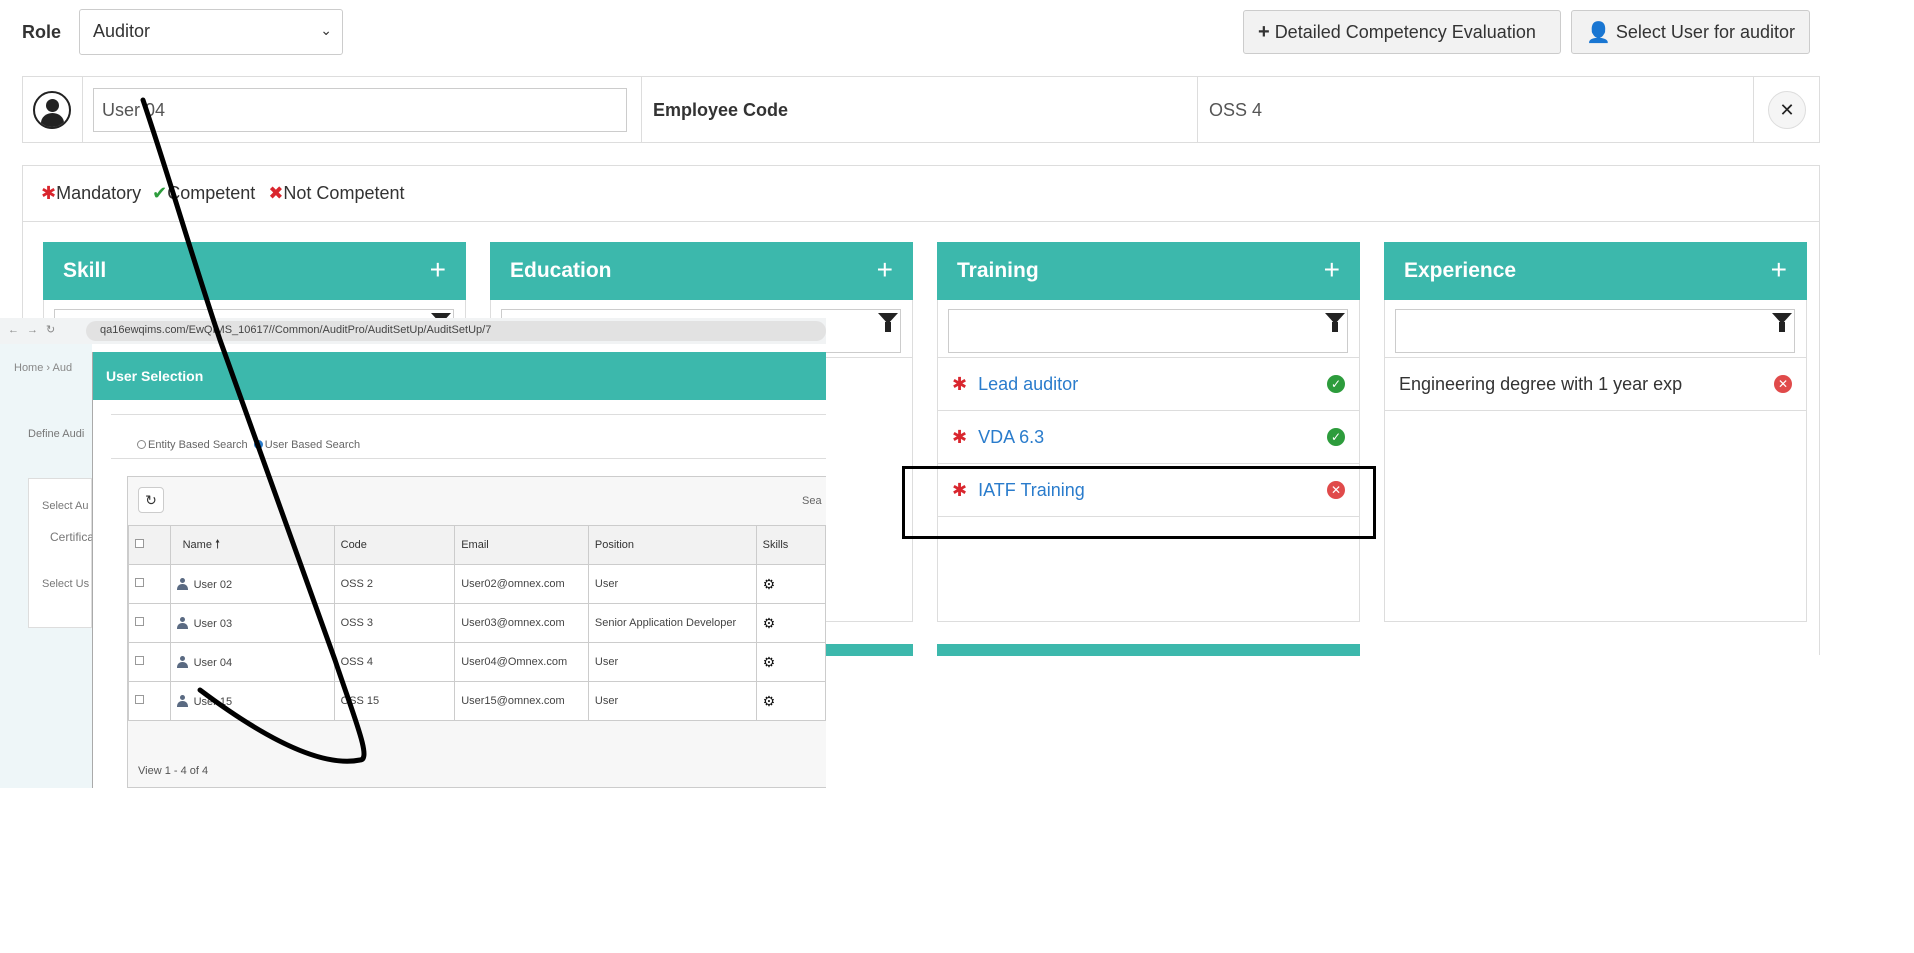 The image size is (1914, 953). I want to click on sort-up-icon: 🠕, so click(218, 543).